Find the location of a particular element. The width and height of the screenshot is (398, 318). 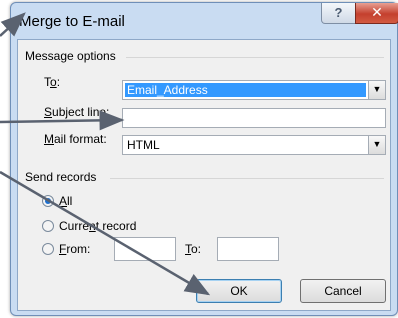

current-record-radio is located at coordinates (48, 226).